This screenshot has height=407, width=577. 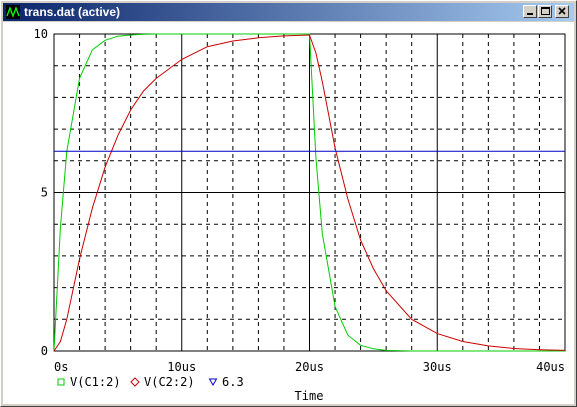 What do you see at coordinates (61, 367) in the screenshot?
I see `x-tick-label: 0s` at bounding box center [61, 367].